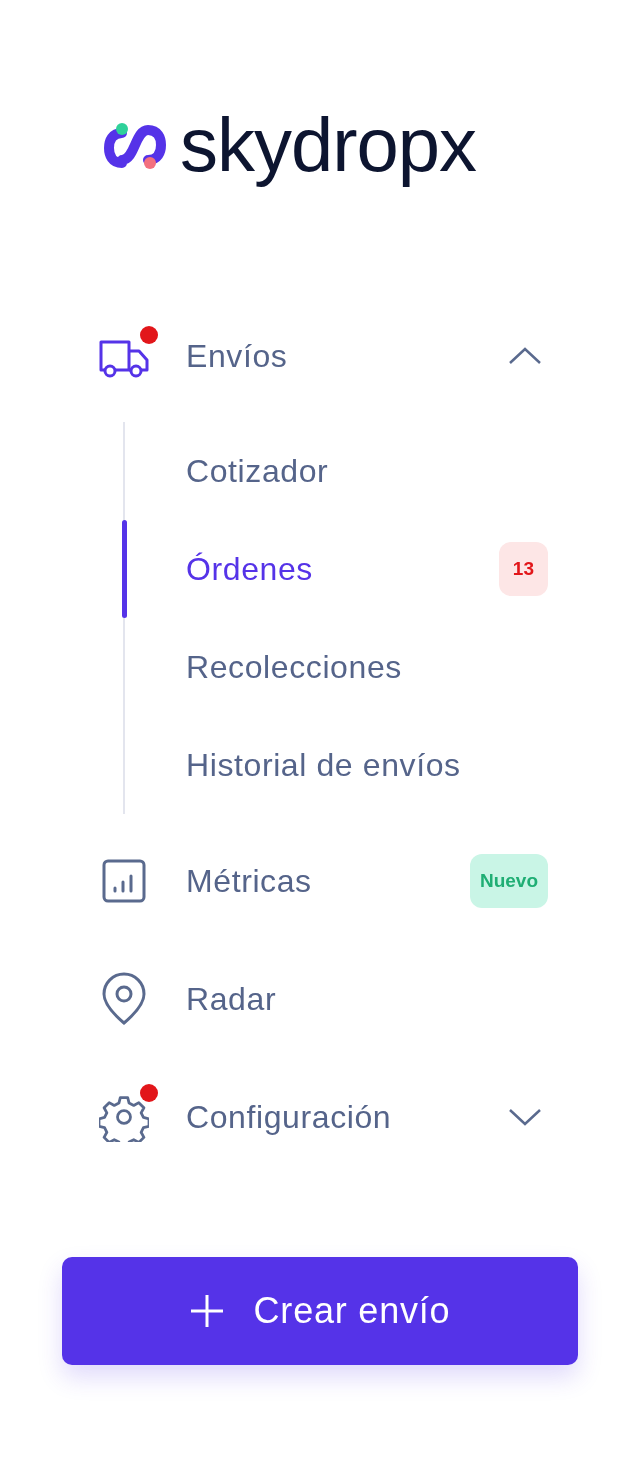 The width and height of the screenshot is (640, 1475). What do you see at coordinates (323, 881) in the screenshot?
I see `nav-item: Métricas Nuevo` at bounding box center [323, 881].